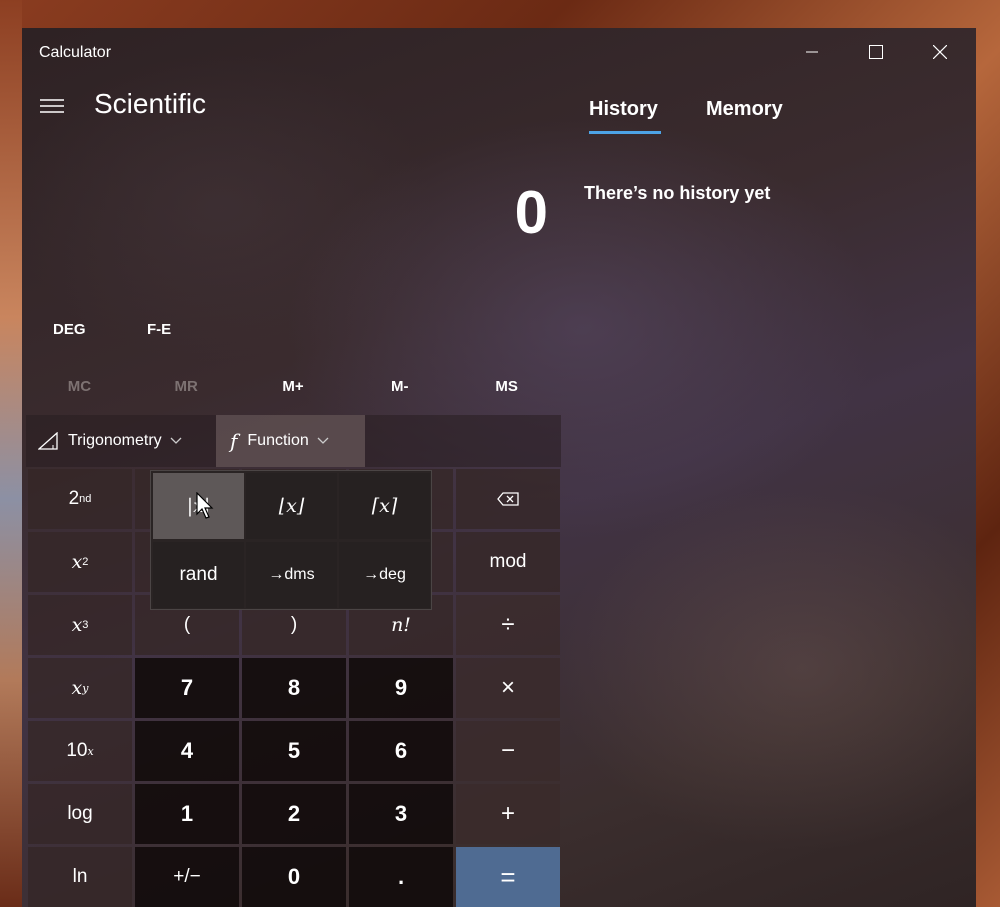 Image resolution: width=1000 pixels, height=907 pixels. Describe the element at coordinates (85, 562) in the screenshot. I see `square-exp: 2` at that location.